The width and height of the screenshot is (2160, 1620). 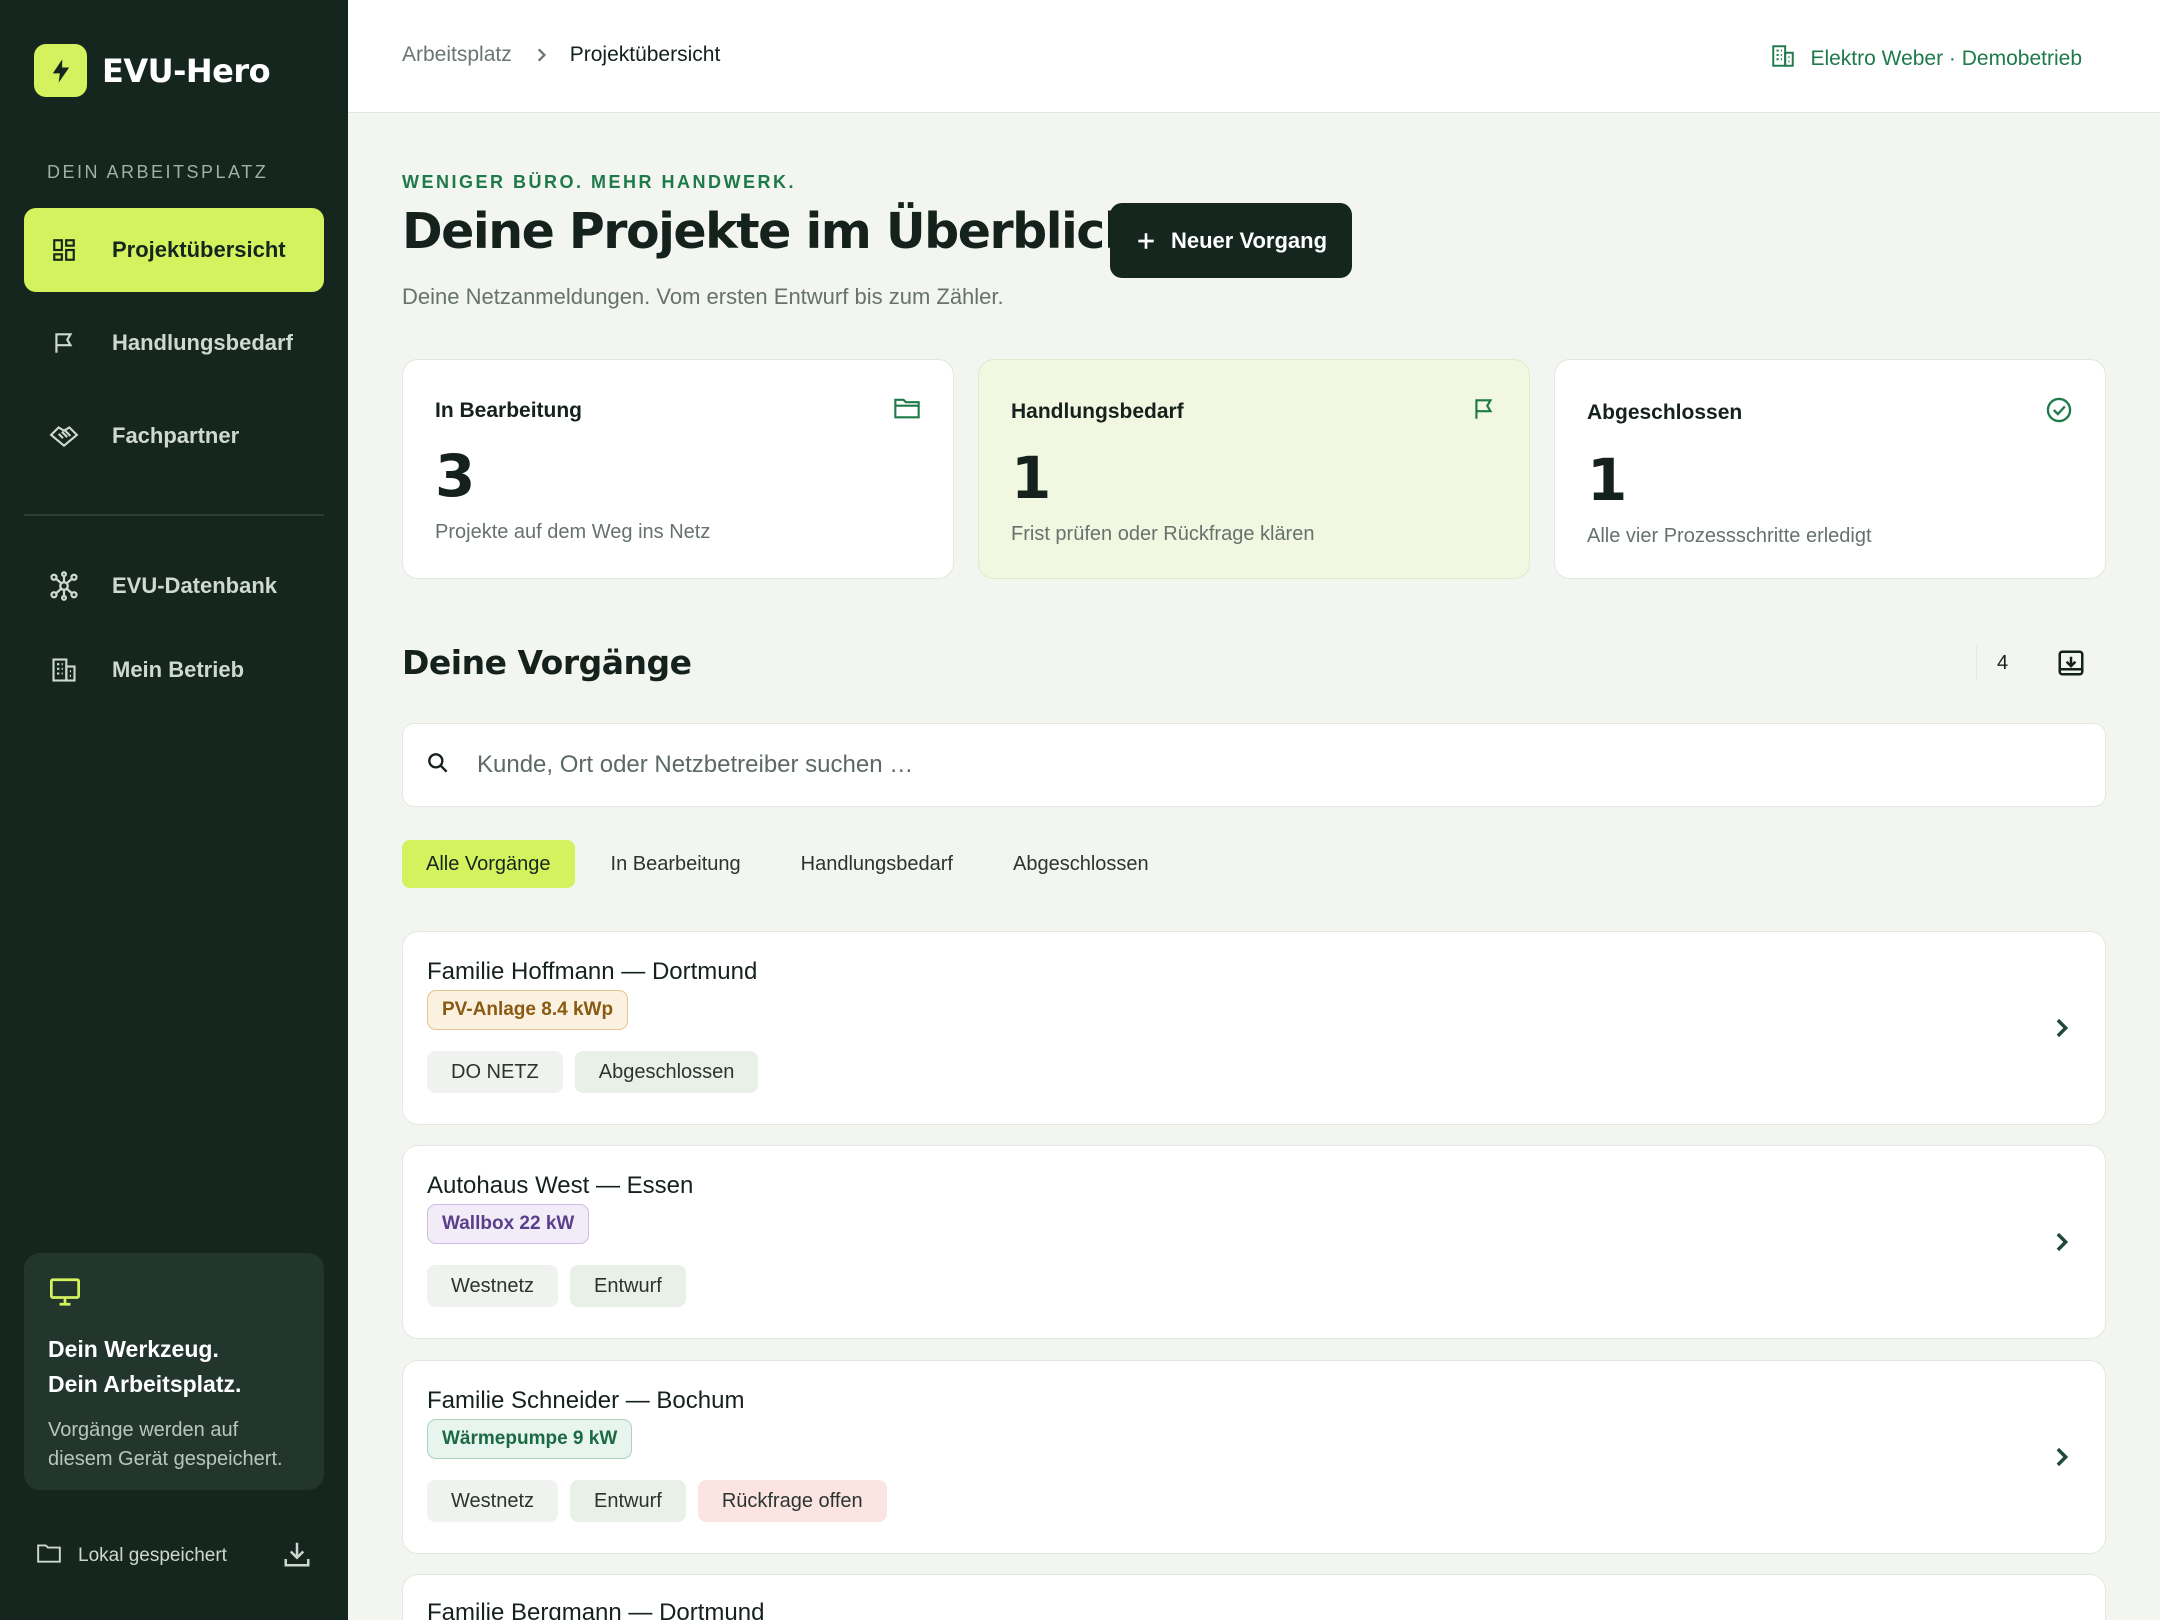 What do you see at coordinates (1249, 240) in the screenshot?
I see `new-vorgang-label: Neuer Vorgang` at bounding box center [1249, 240].